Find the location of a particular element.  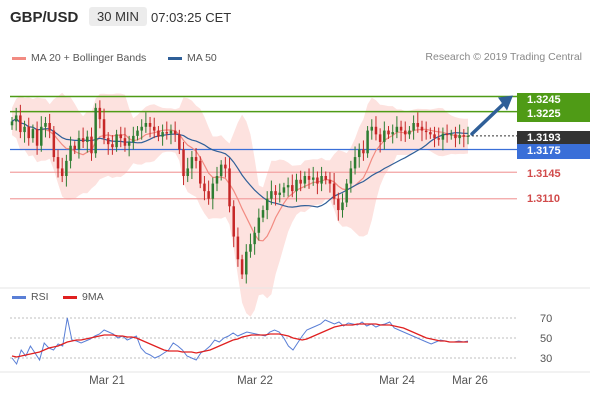

arrow-shaft is located at coordinates (488, 118).